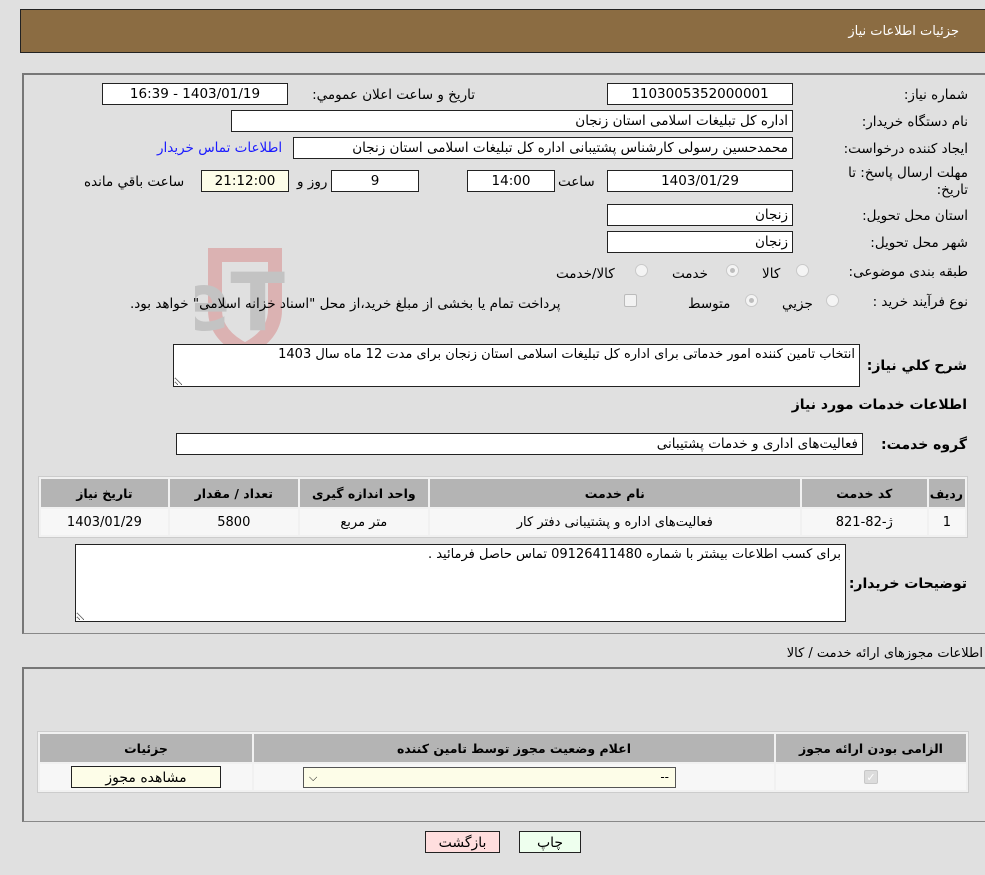 The height and width of the screenshot is (875, 985). What do you see at coordinates (905, 149) in the screenshot?
I see `requester-label: ایجاد کننده درخواست:` at bounding box center [905, 149].